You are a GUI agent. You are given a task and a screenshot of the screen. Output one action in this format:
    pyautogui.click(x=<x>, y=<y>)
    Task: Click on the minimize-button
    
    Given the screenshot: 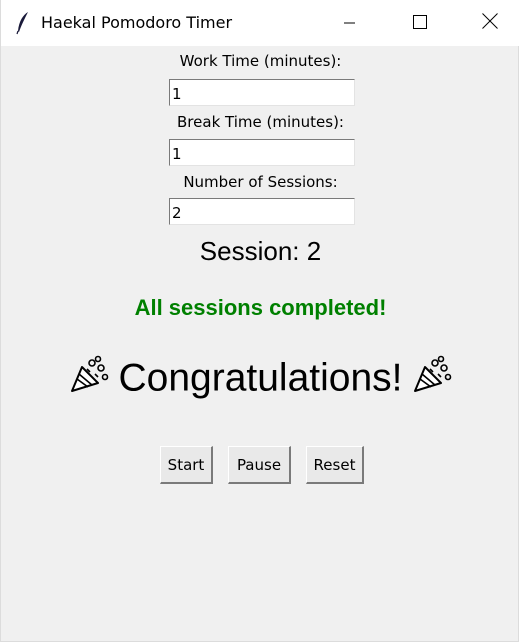 What is the action you would take?
    pyautogui.click(x=350, y=23)
    